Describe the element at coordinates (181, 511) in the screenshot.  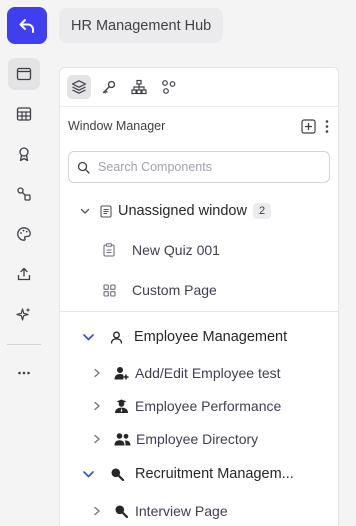
I see `tree-item-label: Interview Page` at that location.